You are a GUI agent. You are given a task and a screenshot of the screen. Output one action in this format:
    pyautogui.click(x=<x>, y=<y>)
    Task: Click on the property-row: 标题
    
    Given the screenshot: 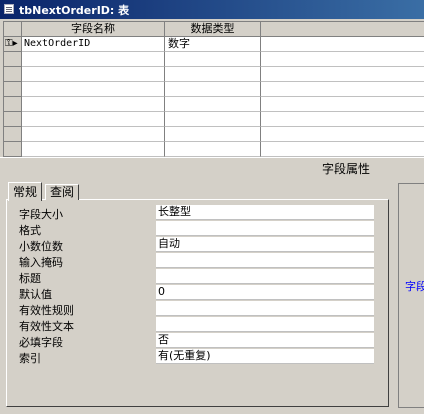 What is the action you would take?
    pyautogui.click(x=197, y=277)
    